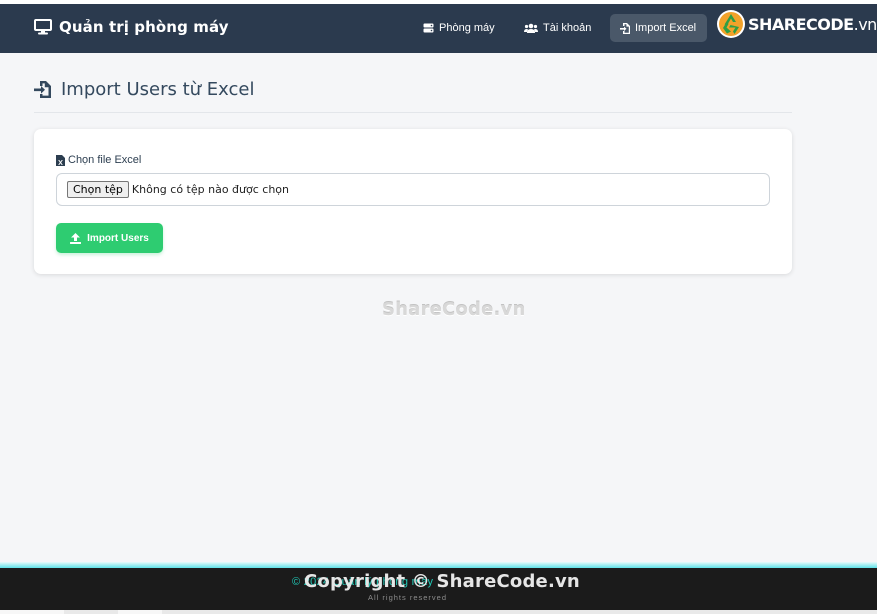 This screenshot has height=614, width=877. I want to click on page-title: Import Users từ Excel, so click(158, 89).